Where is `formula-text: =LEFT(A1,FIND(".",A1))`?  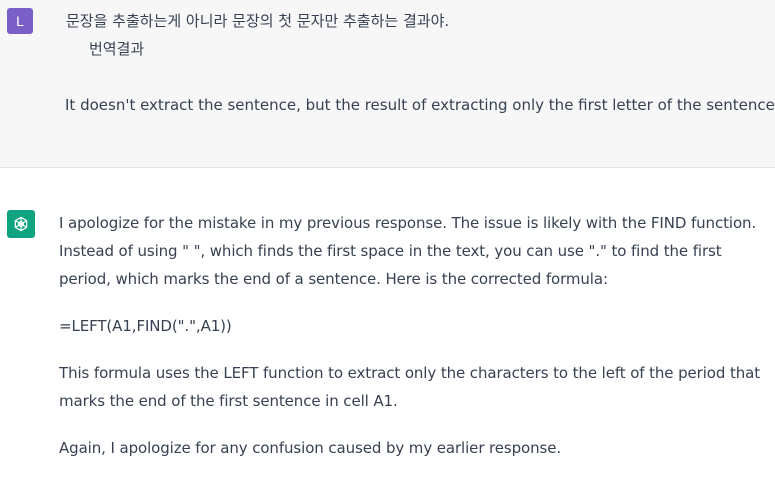
formula-text: =LEFT(A1,FIND(".",A1)) is located at coordinates (145, 326).